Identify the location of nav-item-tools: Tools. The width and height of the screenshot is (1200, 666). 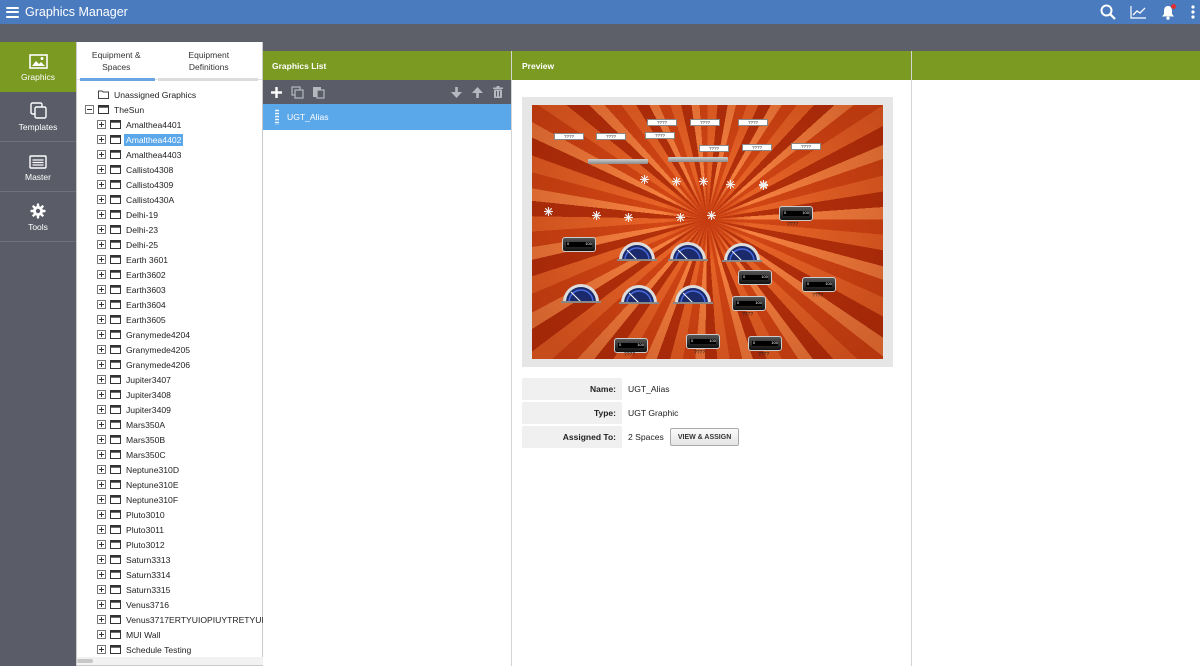
(38, 217).